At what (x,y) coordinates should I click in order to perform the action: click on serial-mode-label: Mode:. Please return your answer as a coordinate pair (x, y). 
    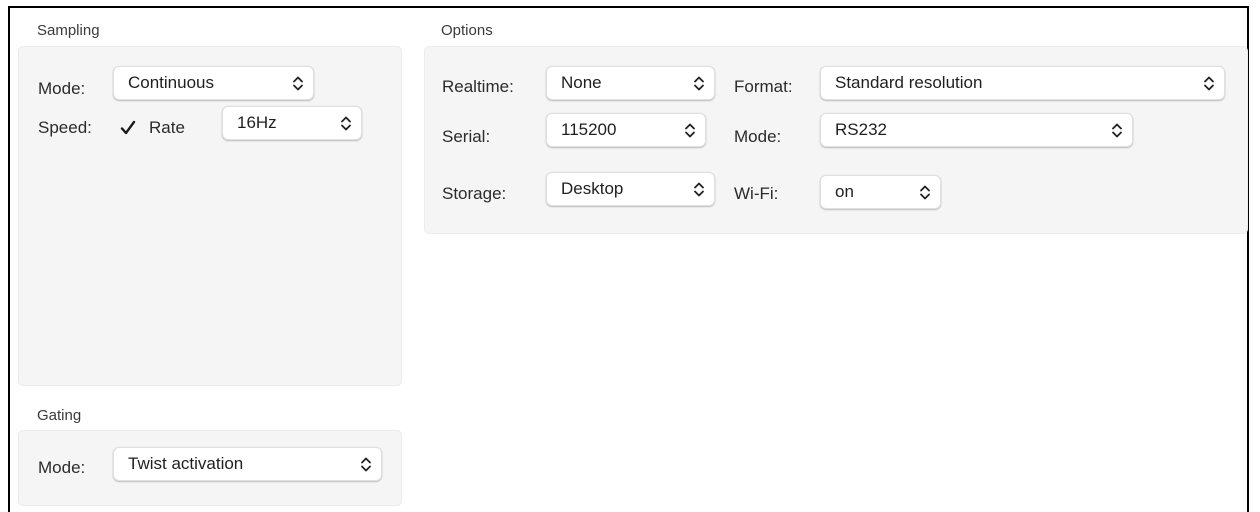
    Looking at the image, I should click on (758, 136).